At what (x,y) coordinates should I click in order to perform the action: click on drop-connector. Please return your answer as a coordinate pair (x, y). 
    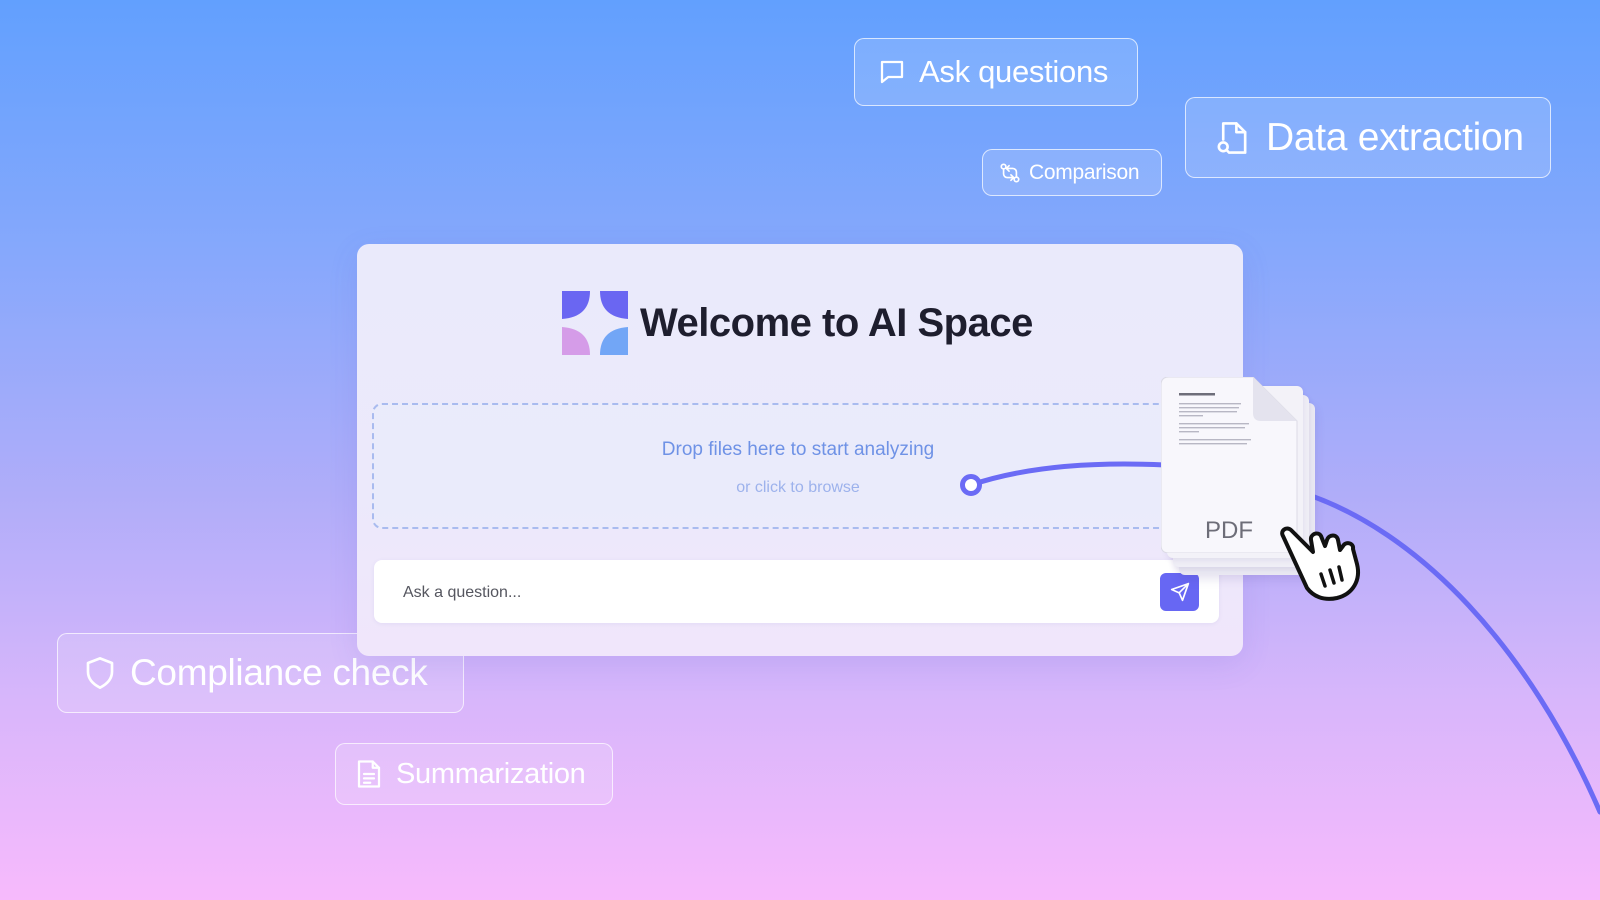
    Looking at the image, I should click on (1064, 478).